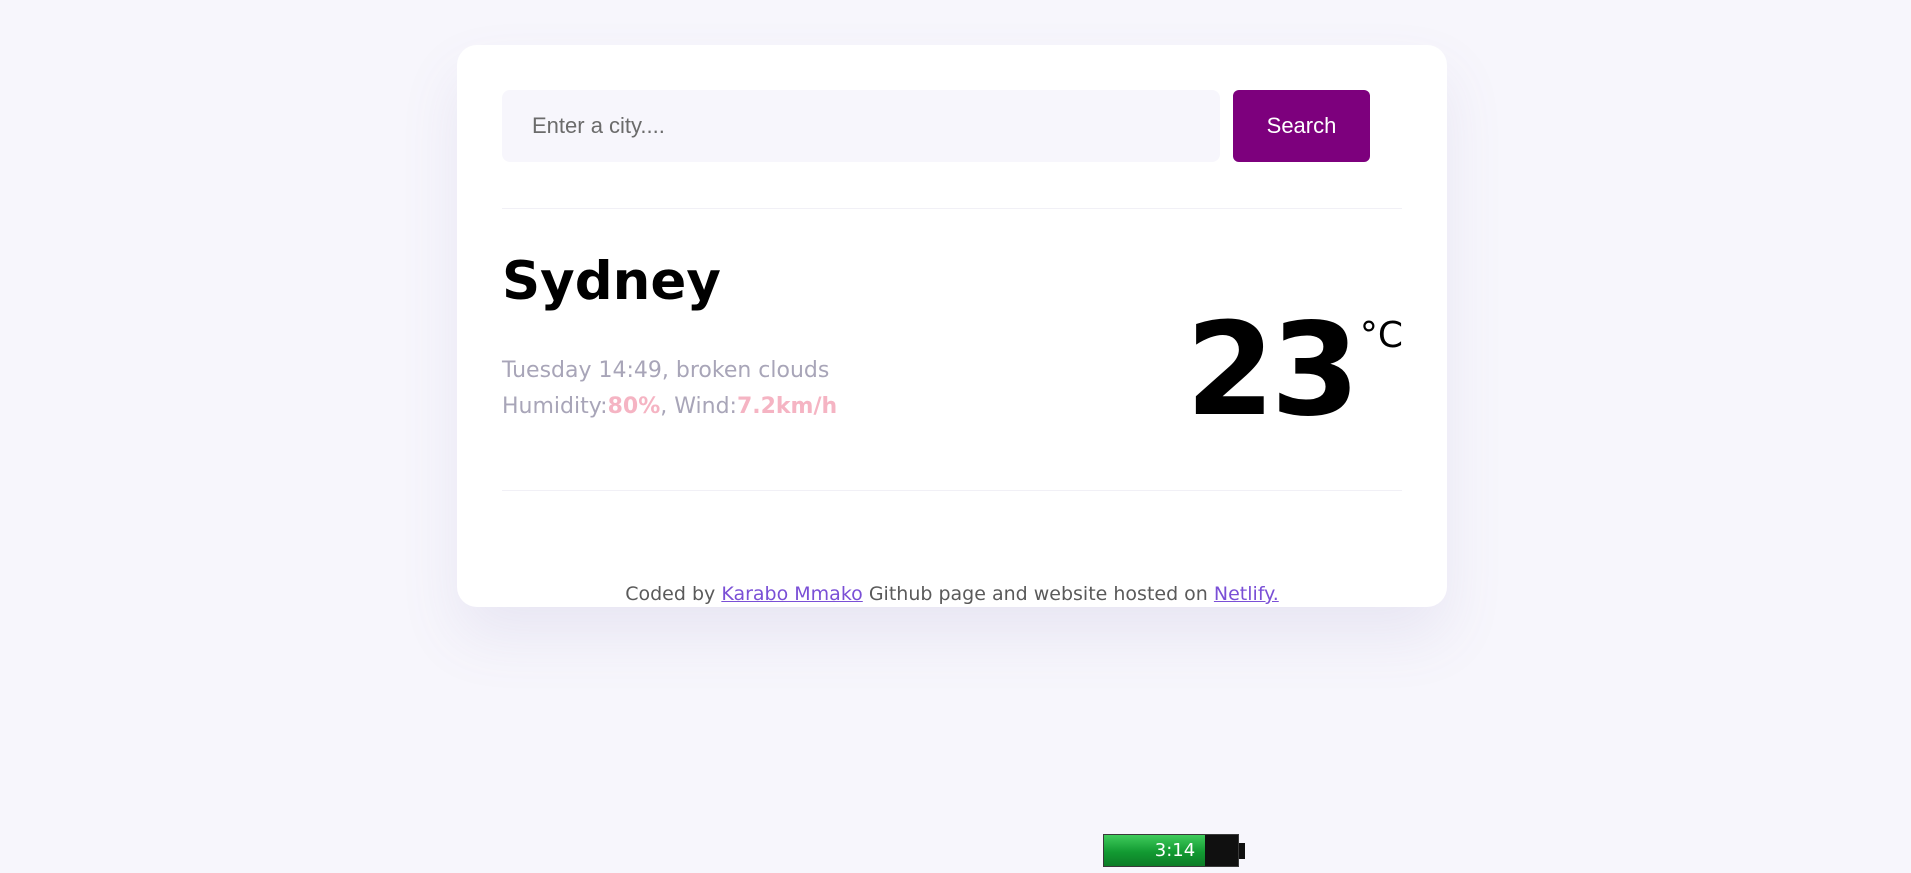 The width and height of the screenshot is (1911, 873). I want to click on netlify-link: Netlify., so click(1246, 594).